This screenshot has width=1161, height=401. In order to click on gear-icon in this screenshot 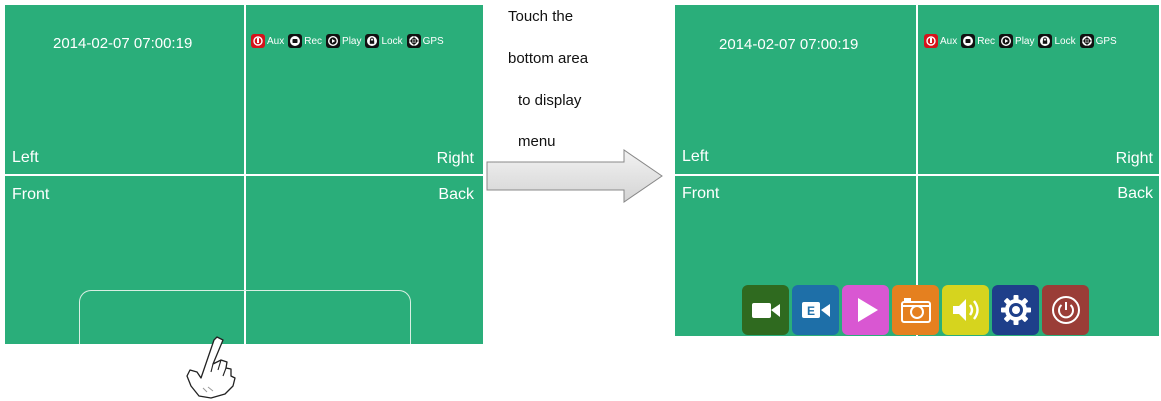, I will do `click(1015, 310)`.